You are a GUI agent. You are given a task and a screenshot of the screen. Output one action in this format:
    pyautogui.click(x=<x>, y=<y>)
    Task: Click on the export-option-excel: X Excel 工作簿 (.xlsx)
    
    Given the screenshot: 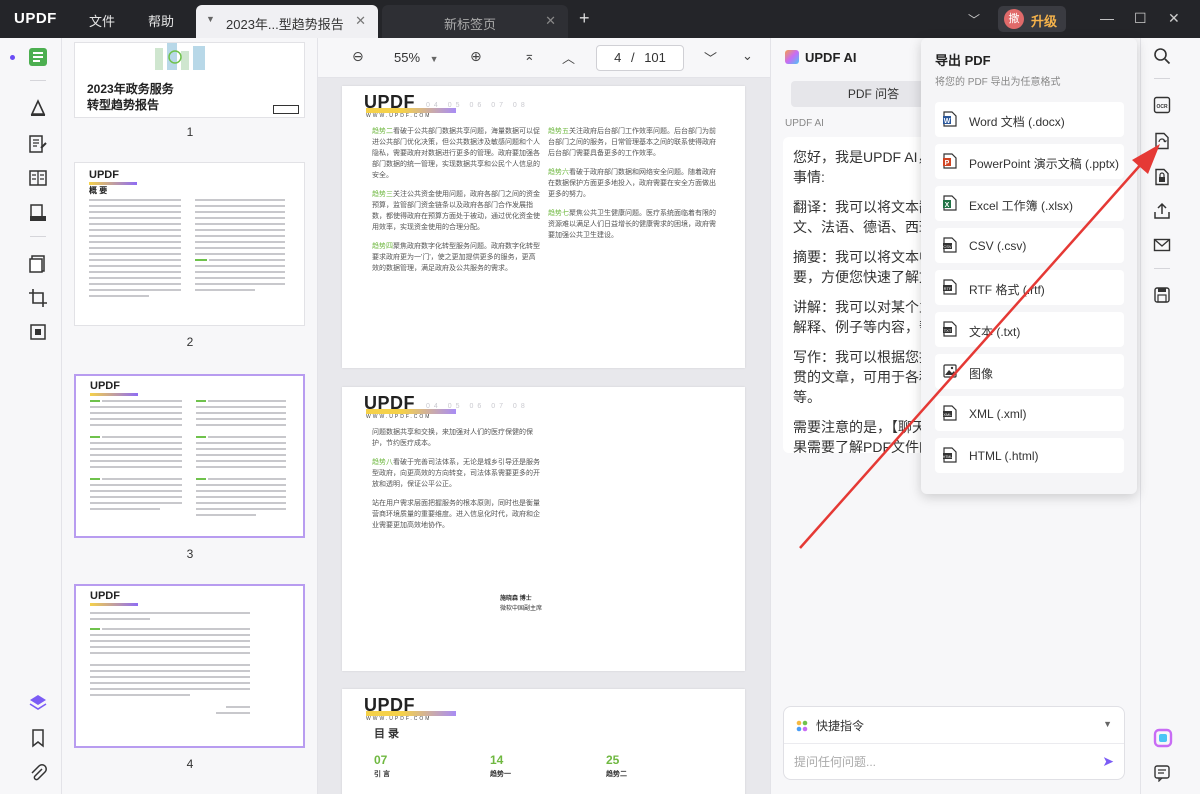 What is the action you would take?
    pyautogui.click(x=1029, y=203)
    